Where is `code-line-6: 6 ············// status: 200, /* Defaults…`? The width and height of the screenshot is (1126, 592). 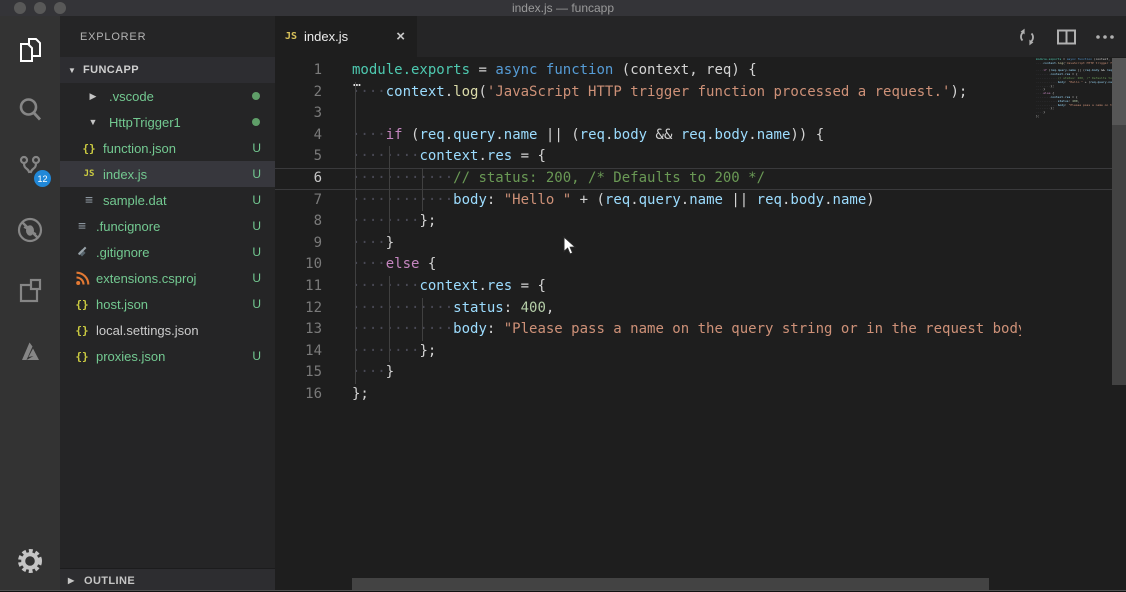 code-line-6: 6 ············// status: 200, /* Defaults… is located at coordinates (648, 178).